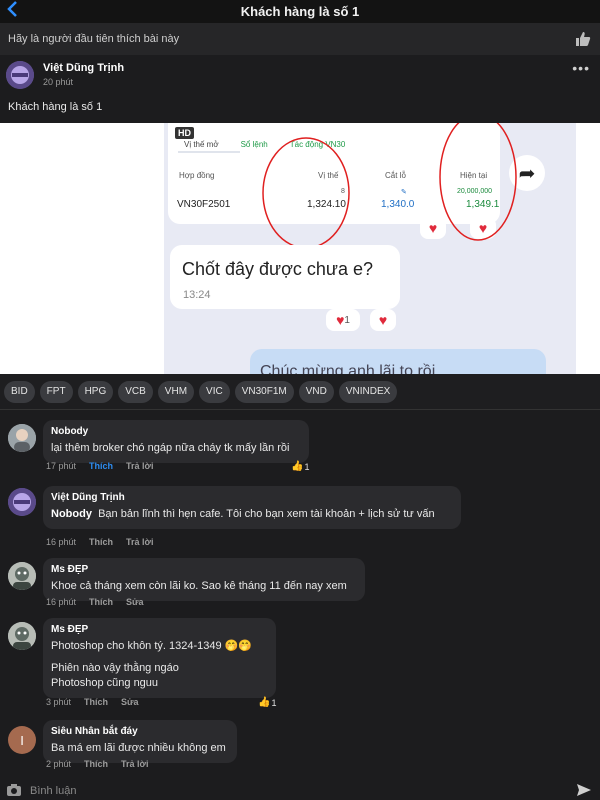  What do you see at coordinates (347, 320) in the screenshot?
I see `reaction-count: 1` at bounding box center [347, 320].